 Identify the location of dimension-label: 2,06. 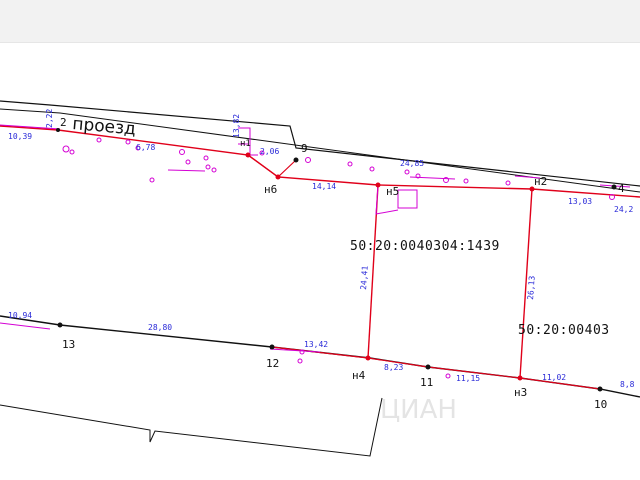
(269, 151).